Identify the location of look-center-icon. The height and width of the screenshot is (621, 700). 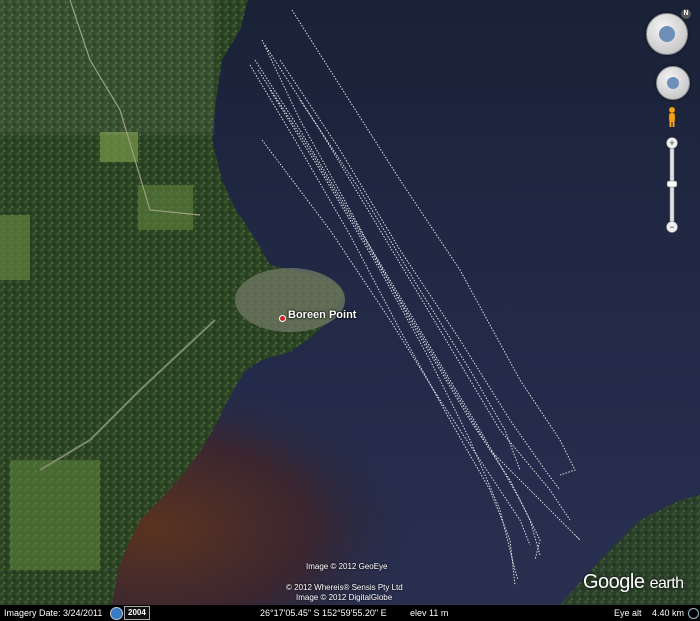
(667, 34).